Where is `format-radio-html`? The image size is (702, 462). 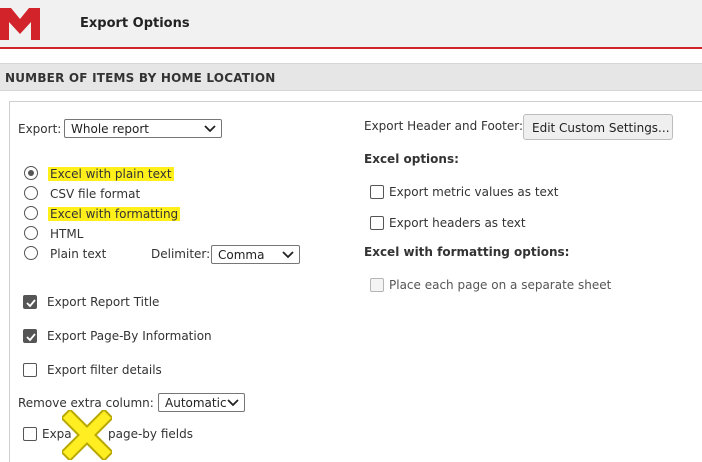 format-radio-html is located at coordinates (31, 233).